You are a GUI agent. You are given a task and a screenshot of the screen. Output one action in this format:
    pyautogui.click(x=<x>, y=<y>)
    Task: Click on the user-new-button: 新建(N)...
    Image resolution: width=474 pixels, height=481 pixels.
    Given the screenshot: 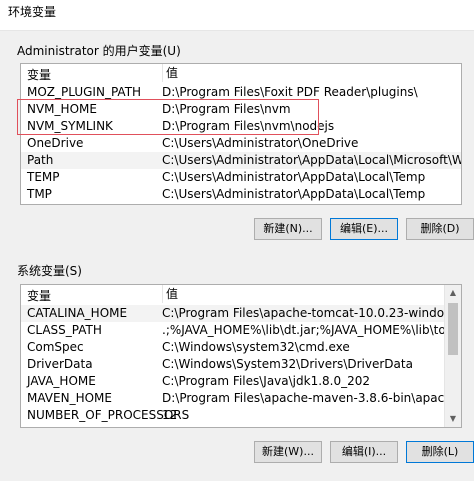 What is the action you would take?
    pyautogui.click(x=288, y=229)
    